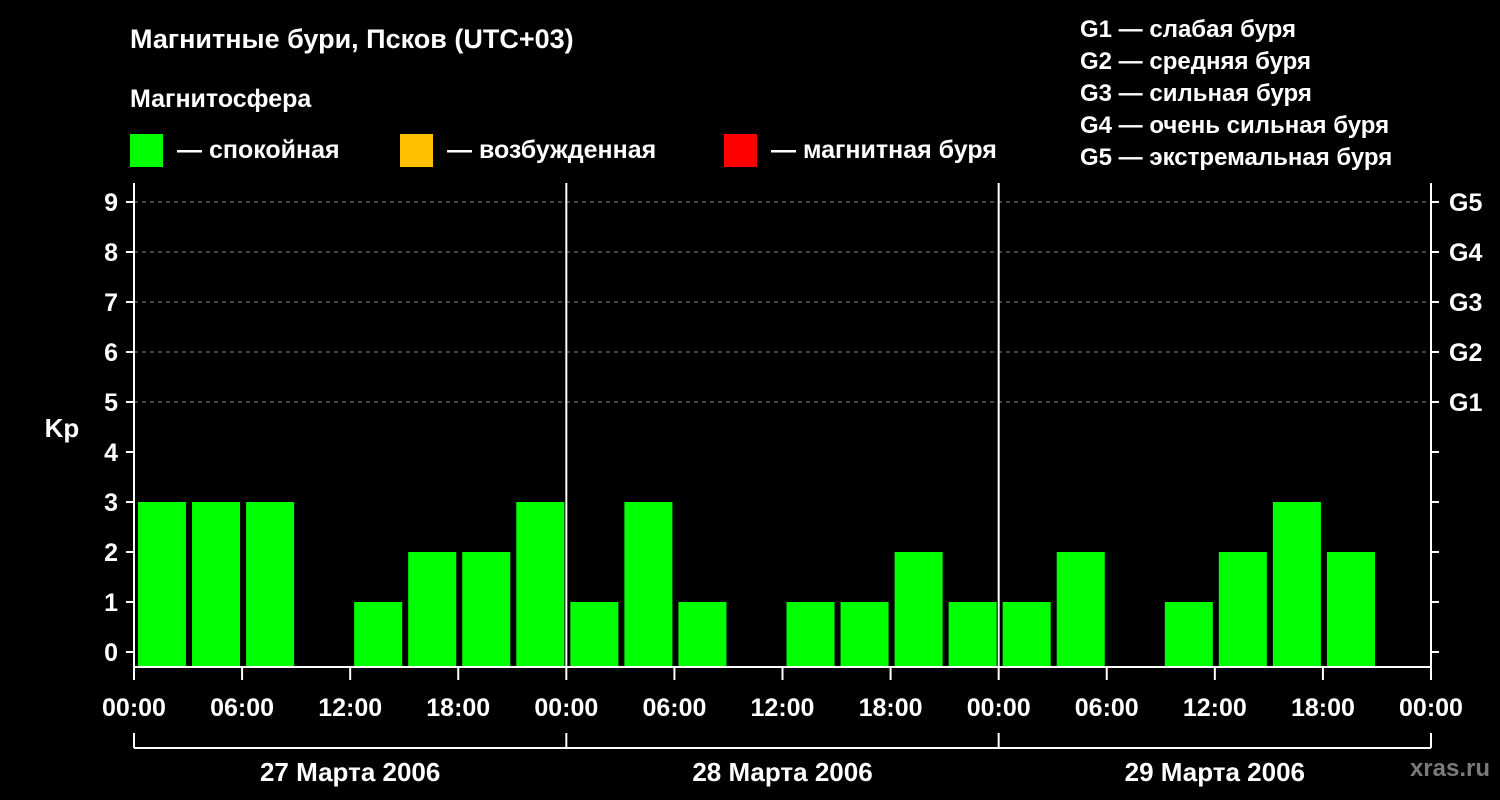 This screenshot has width=1500, height=800. What do you see at coordinates (1465, 353) in the screenshot?
I see `storm-level-tick-label: G2` at bounding box center [1465, 353].